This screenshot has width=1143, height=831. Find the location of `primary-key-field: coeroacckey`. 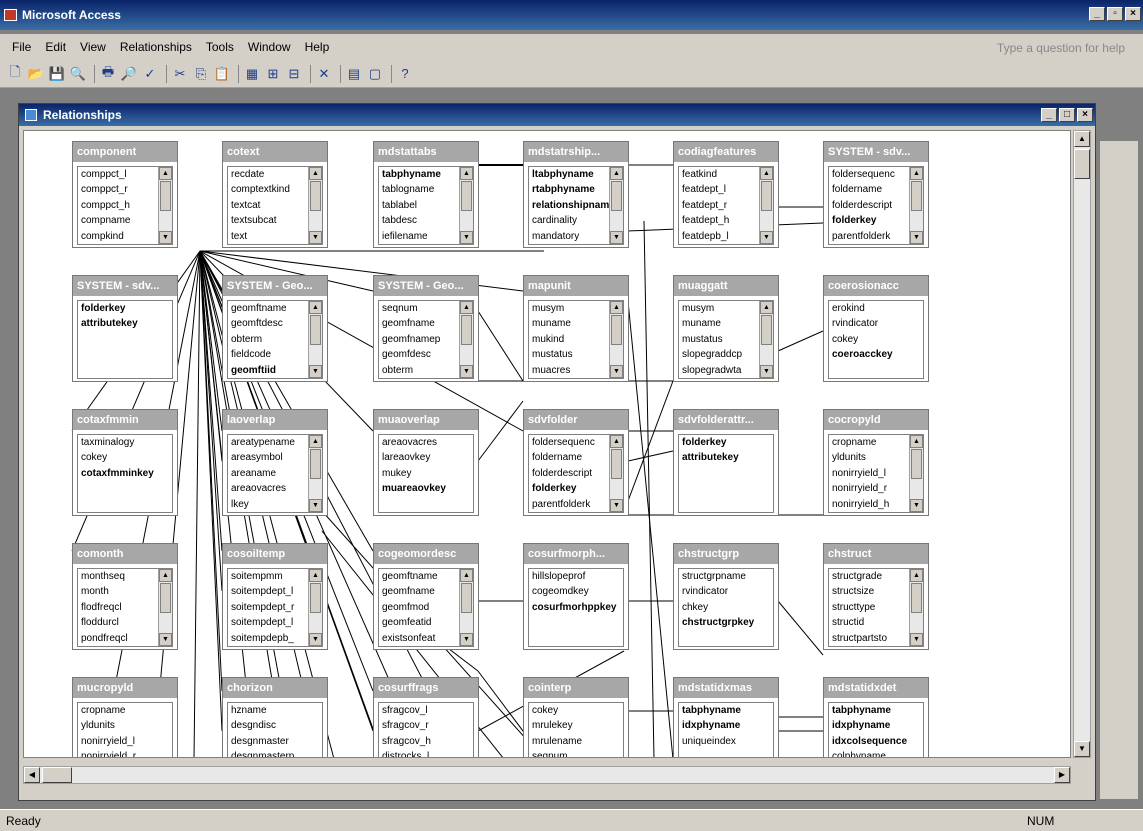

primary-key-field: coeroacckey is located at coordinates (876, 354).